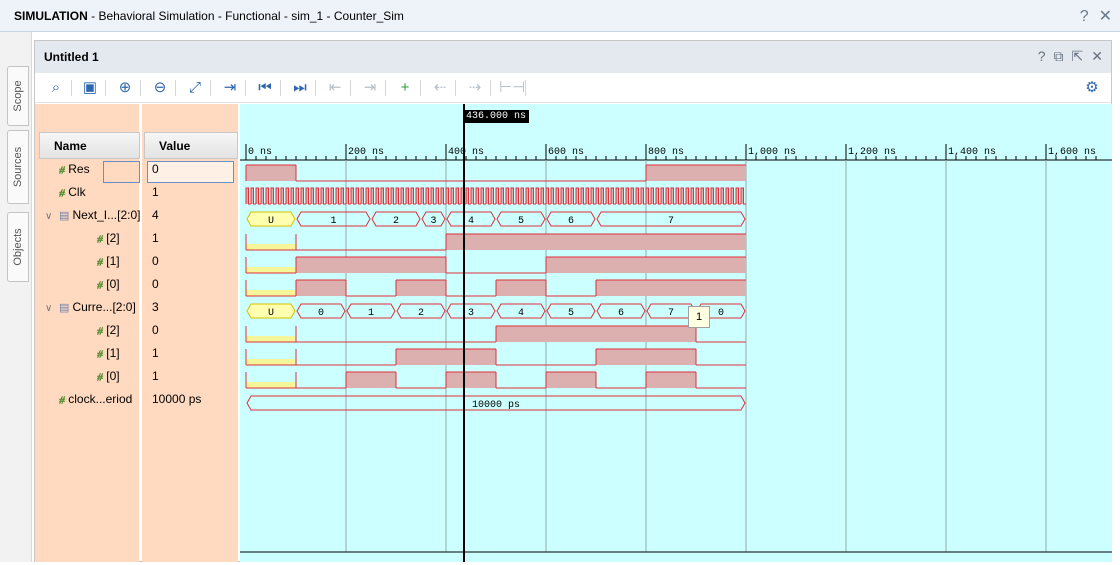  Describe the element at coordinates (671, 221) in the screenshot. I see `next-bus-wave-value-label: 7` at that location.